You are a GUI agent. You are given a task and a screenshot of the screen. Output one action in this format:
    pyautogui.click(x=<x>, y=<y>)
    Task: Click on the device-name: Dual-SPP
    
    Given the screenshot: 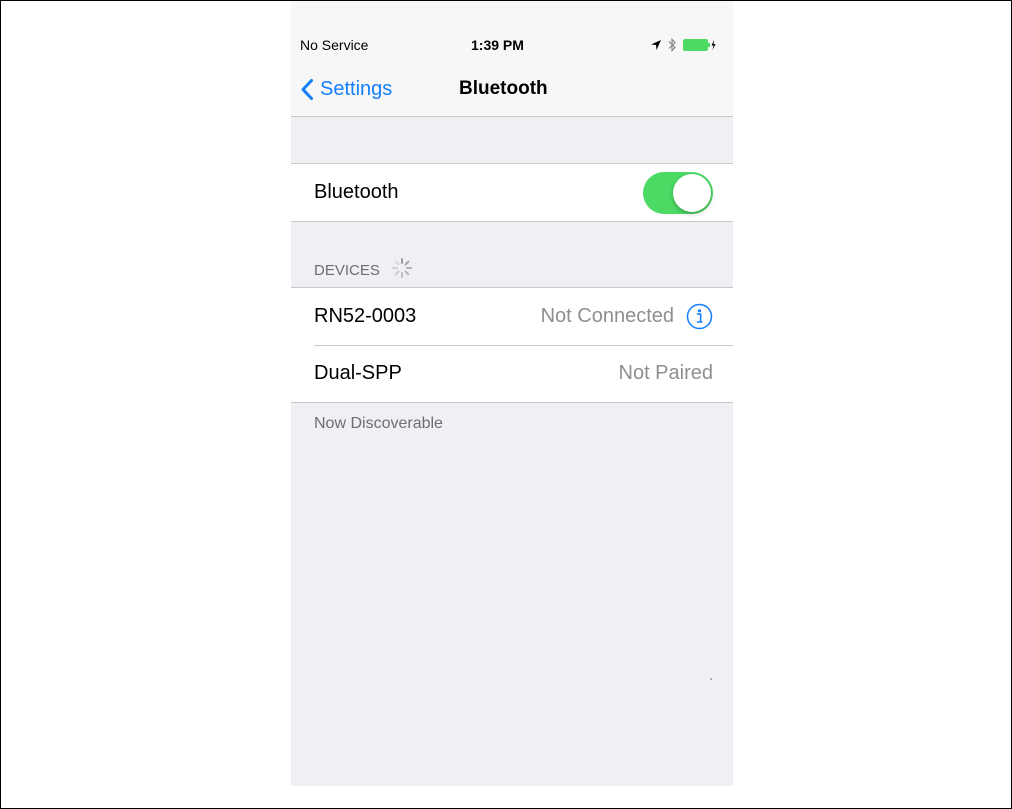 What is the action you would take?
    pyautogui.click(x=358, y=373)
    